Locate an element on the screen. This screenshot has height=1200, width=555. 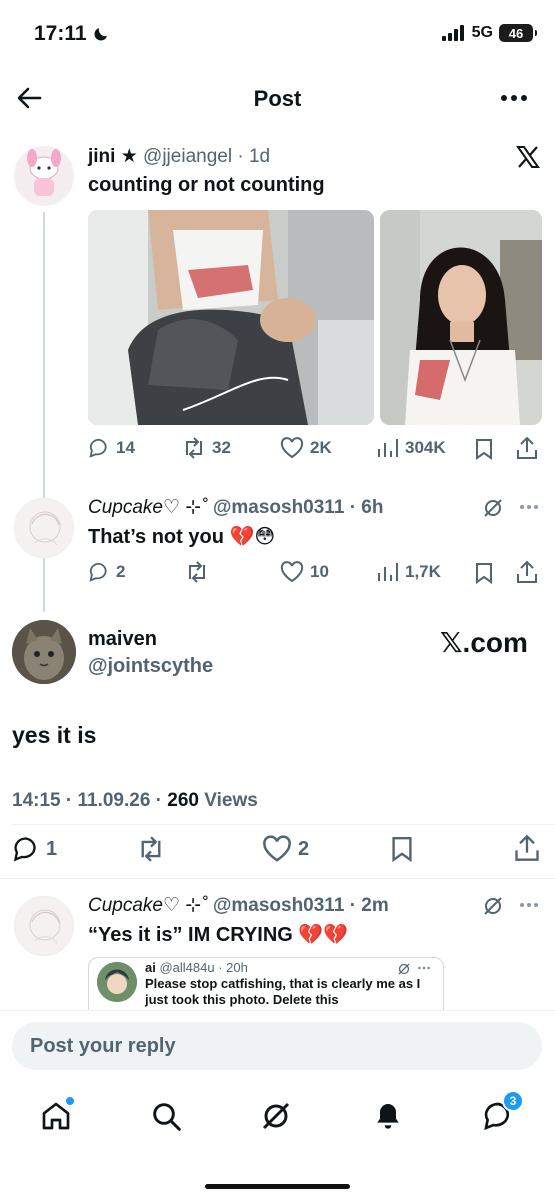
main-post-views-count: 260 is located at coordinates (183, 800).